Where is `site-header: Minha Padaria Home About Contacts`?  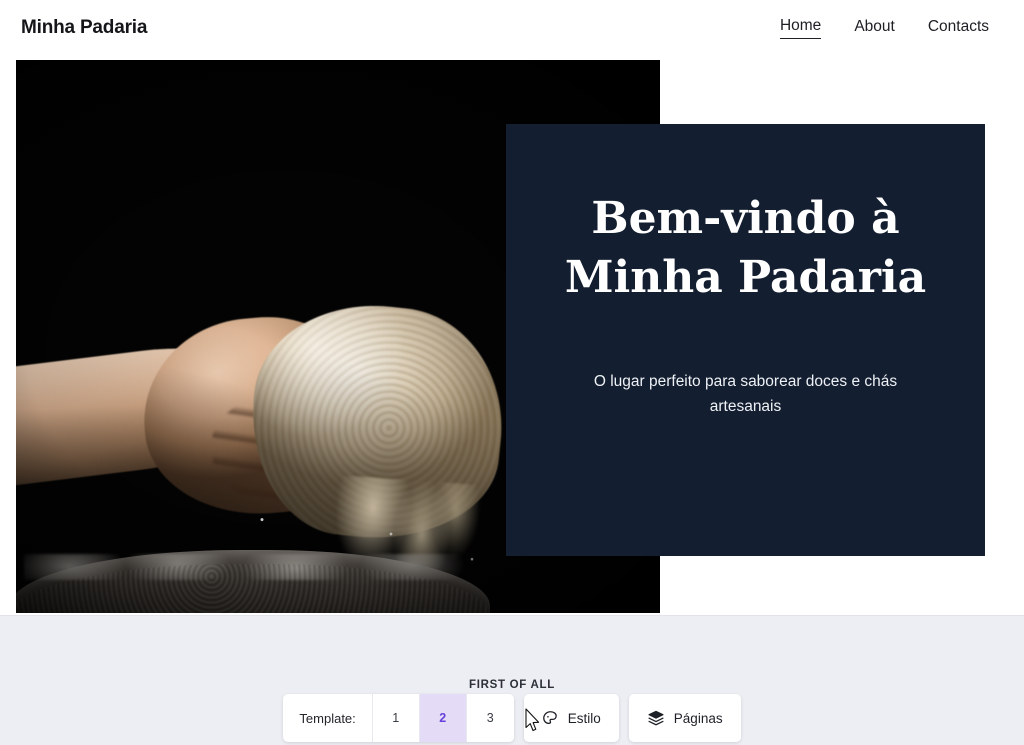
site-header: Minha Padaria Home About Contacts is located at coordinates (512, 28).